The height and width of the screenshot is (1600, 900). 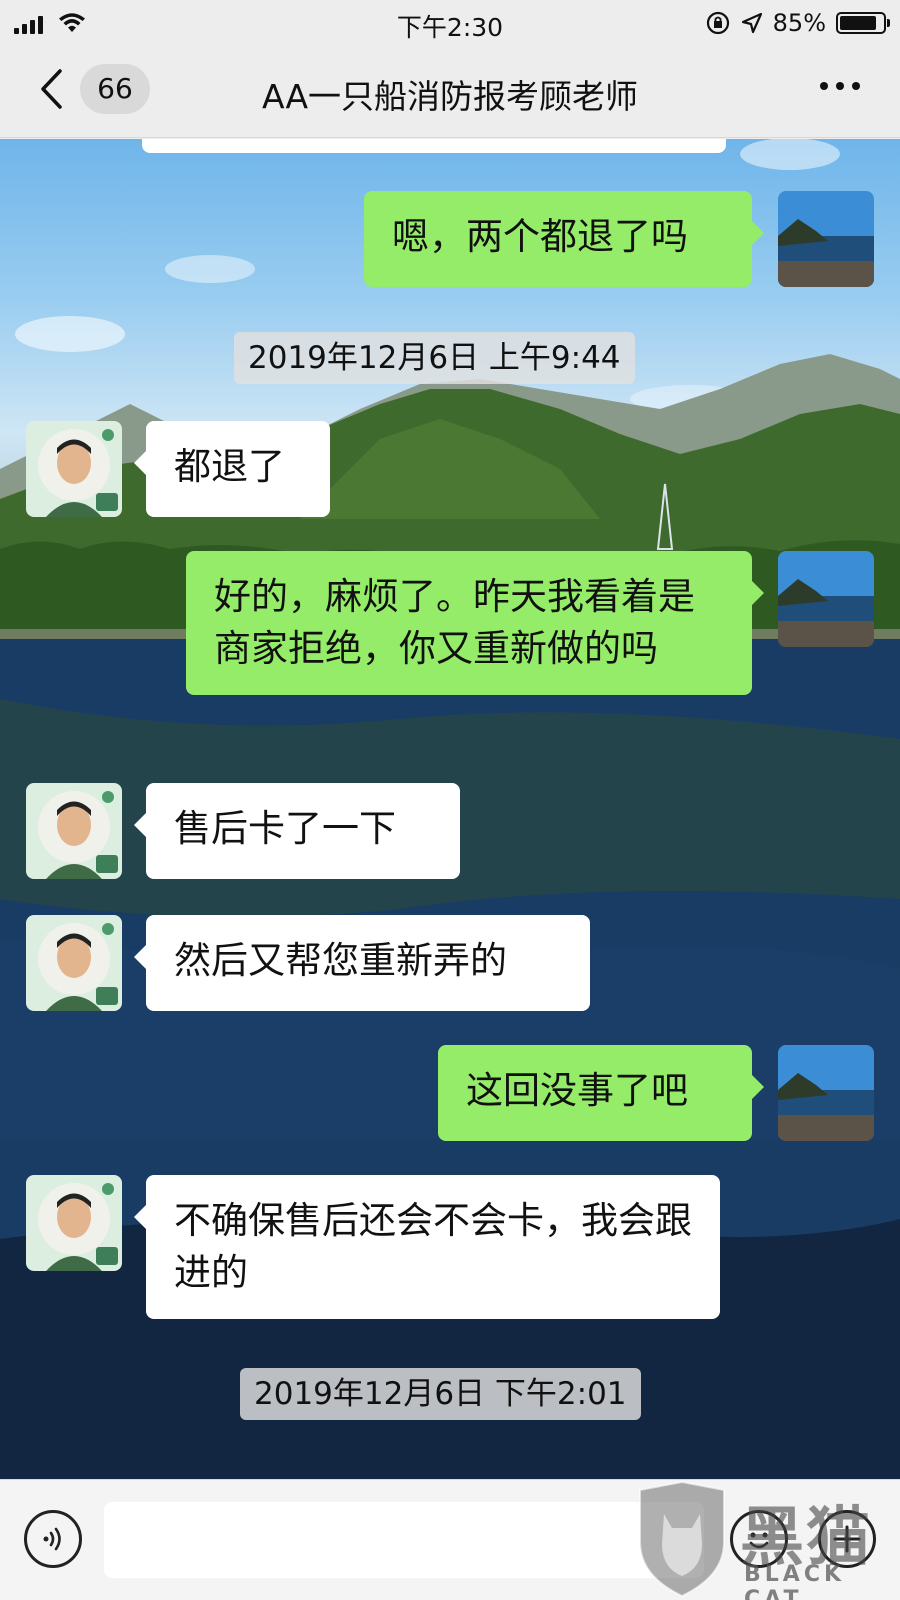 I want to click on input-bar, so click(x=450, y=1539).